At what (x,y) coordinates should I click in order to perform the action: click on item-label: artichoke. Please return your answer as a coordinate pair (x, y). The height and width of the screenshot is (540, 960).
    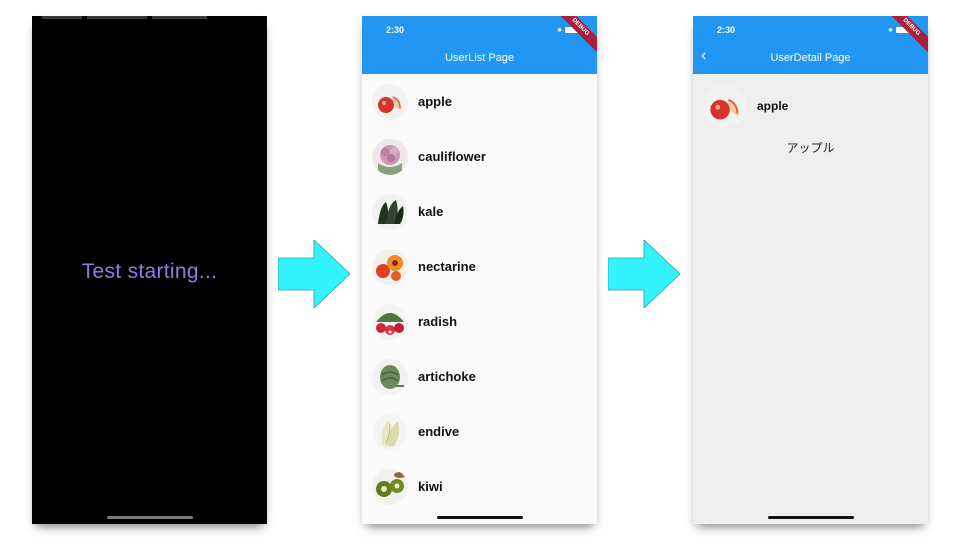
    Looking at the image, I should click on (447, 376).